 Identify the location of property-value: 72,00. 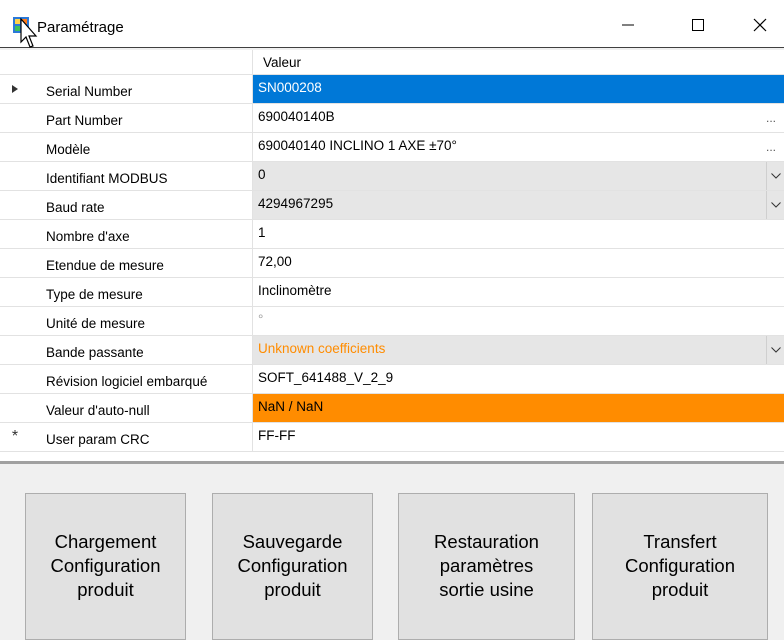
(518, 263).